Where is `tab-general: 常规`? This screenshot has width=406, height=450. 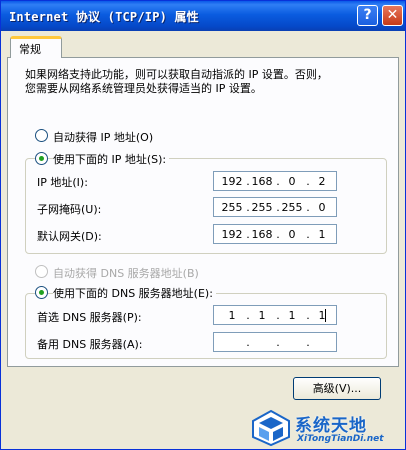 tab-general: 常规 is located at coordinates (36, 47).